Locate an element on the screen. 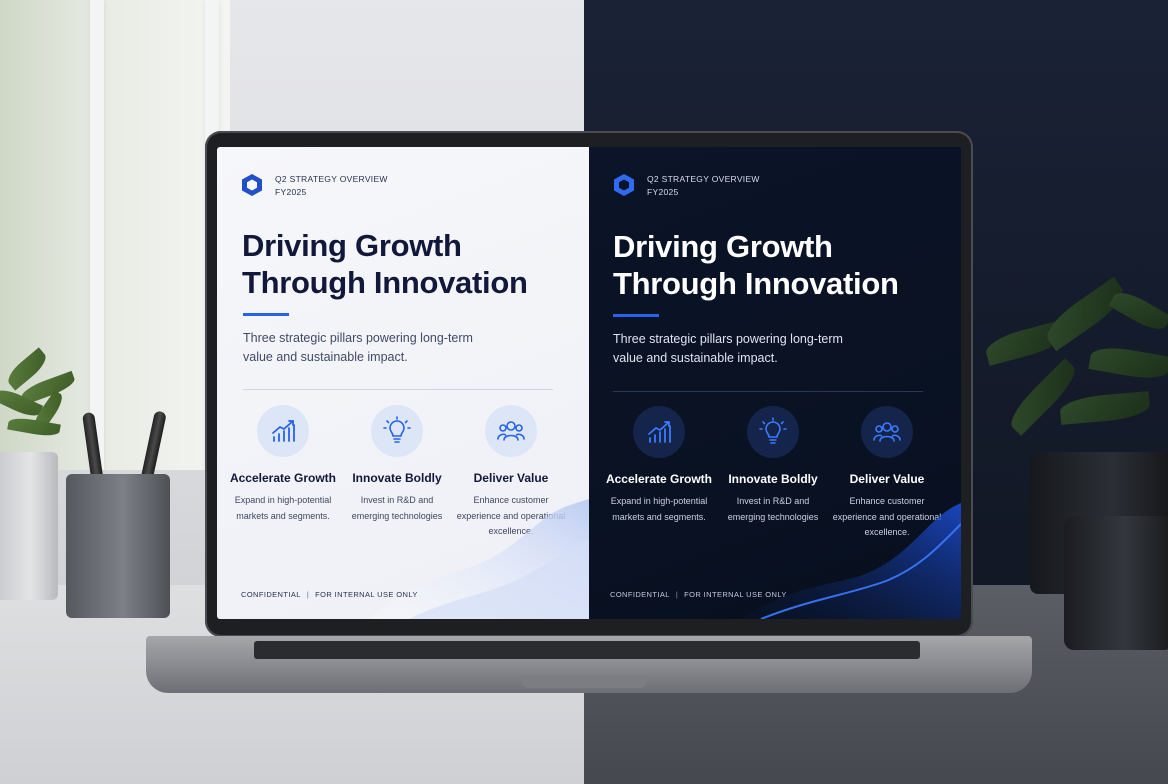 The height and width of the screenshot is (784, 1168). plant-pot is located at coordinates (29, 526).